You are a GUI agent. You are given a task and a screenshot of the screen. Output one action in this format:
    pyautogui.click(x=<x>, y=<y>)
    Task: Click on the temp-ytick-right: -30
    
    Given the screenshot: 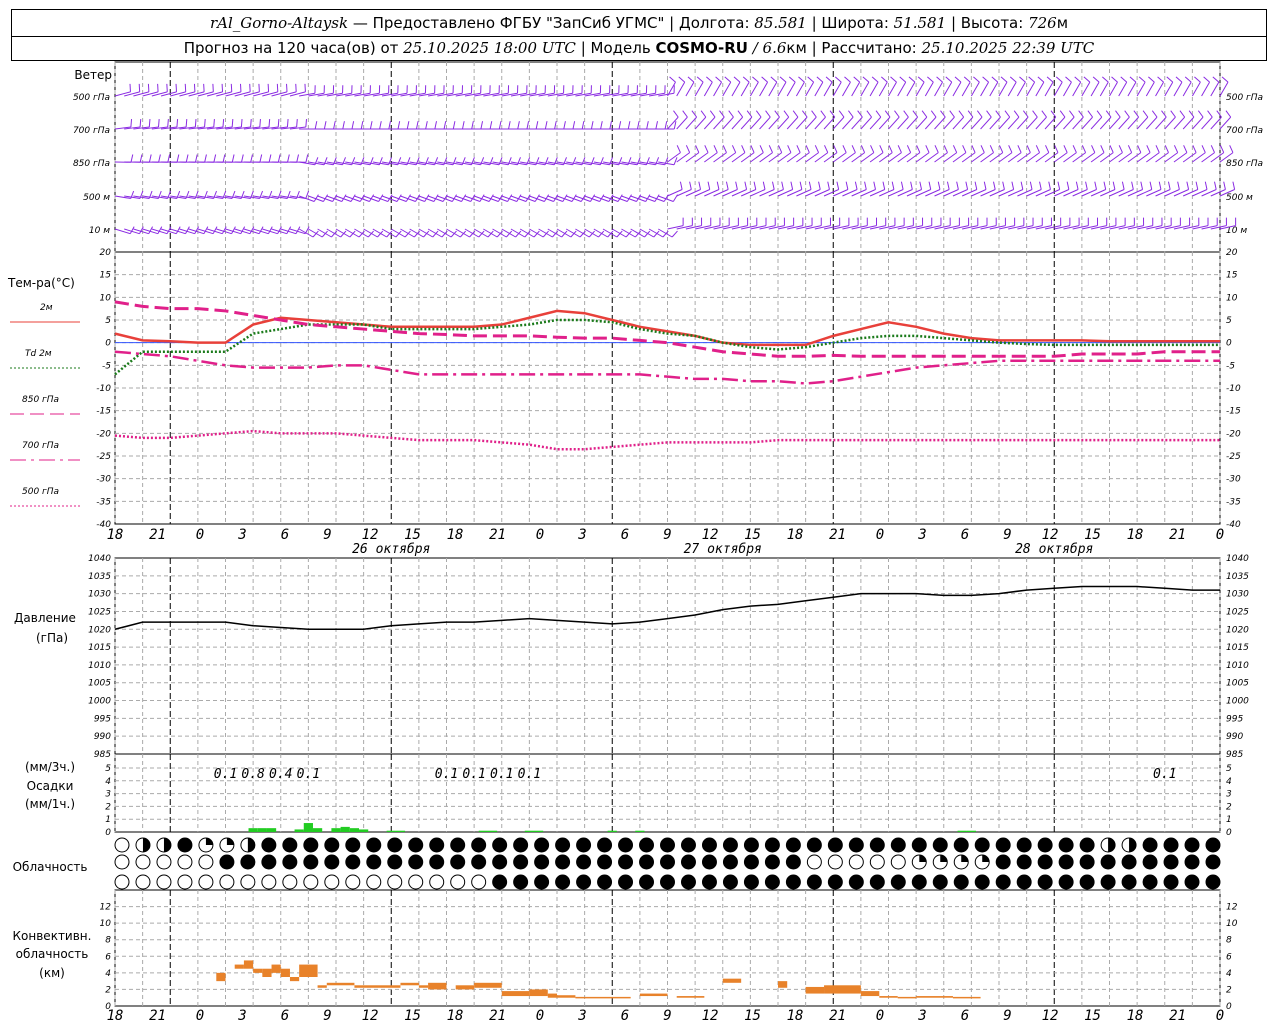 What is the action you would take?
    pyautogui.click(x=1233, y=480)
    